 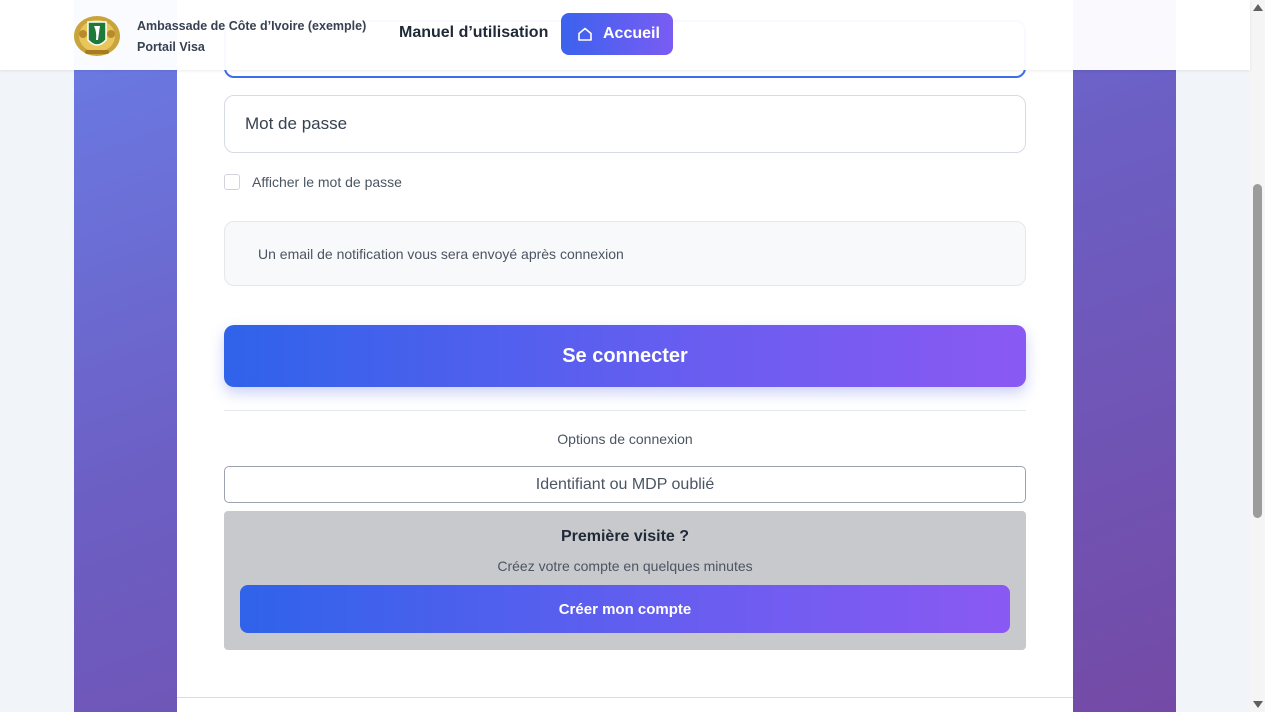 I want to click on scroll-up-arrow-icon, so click(x=1258, y=7).